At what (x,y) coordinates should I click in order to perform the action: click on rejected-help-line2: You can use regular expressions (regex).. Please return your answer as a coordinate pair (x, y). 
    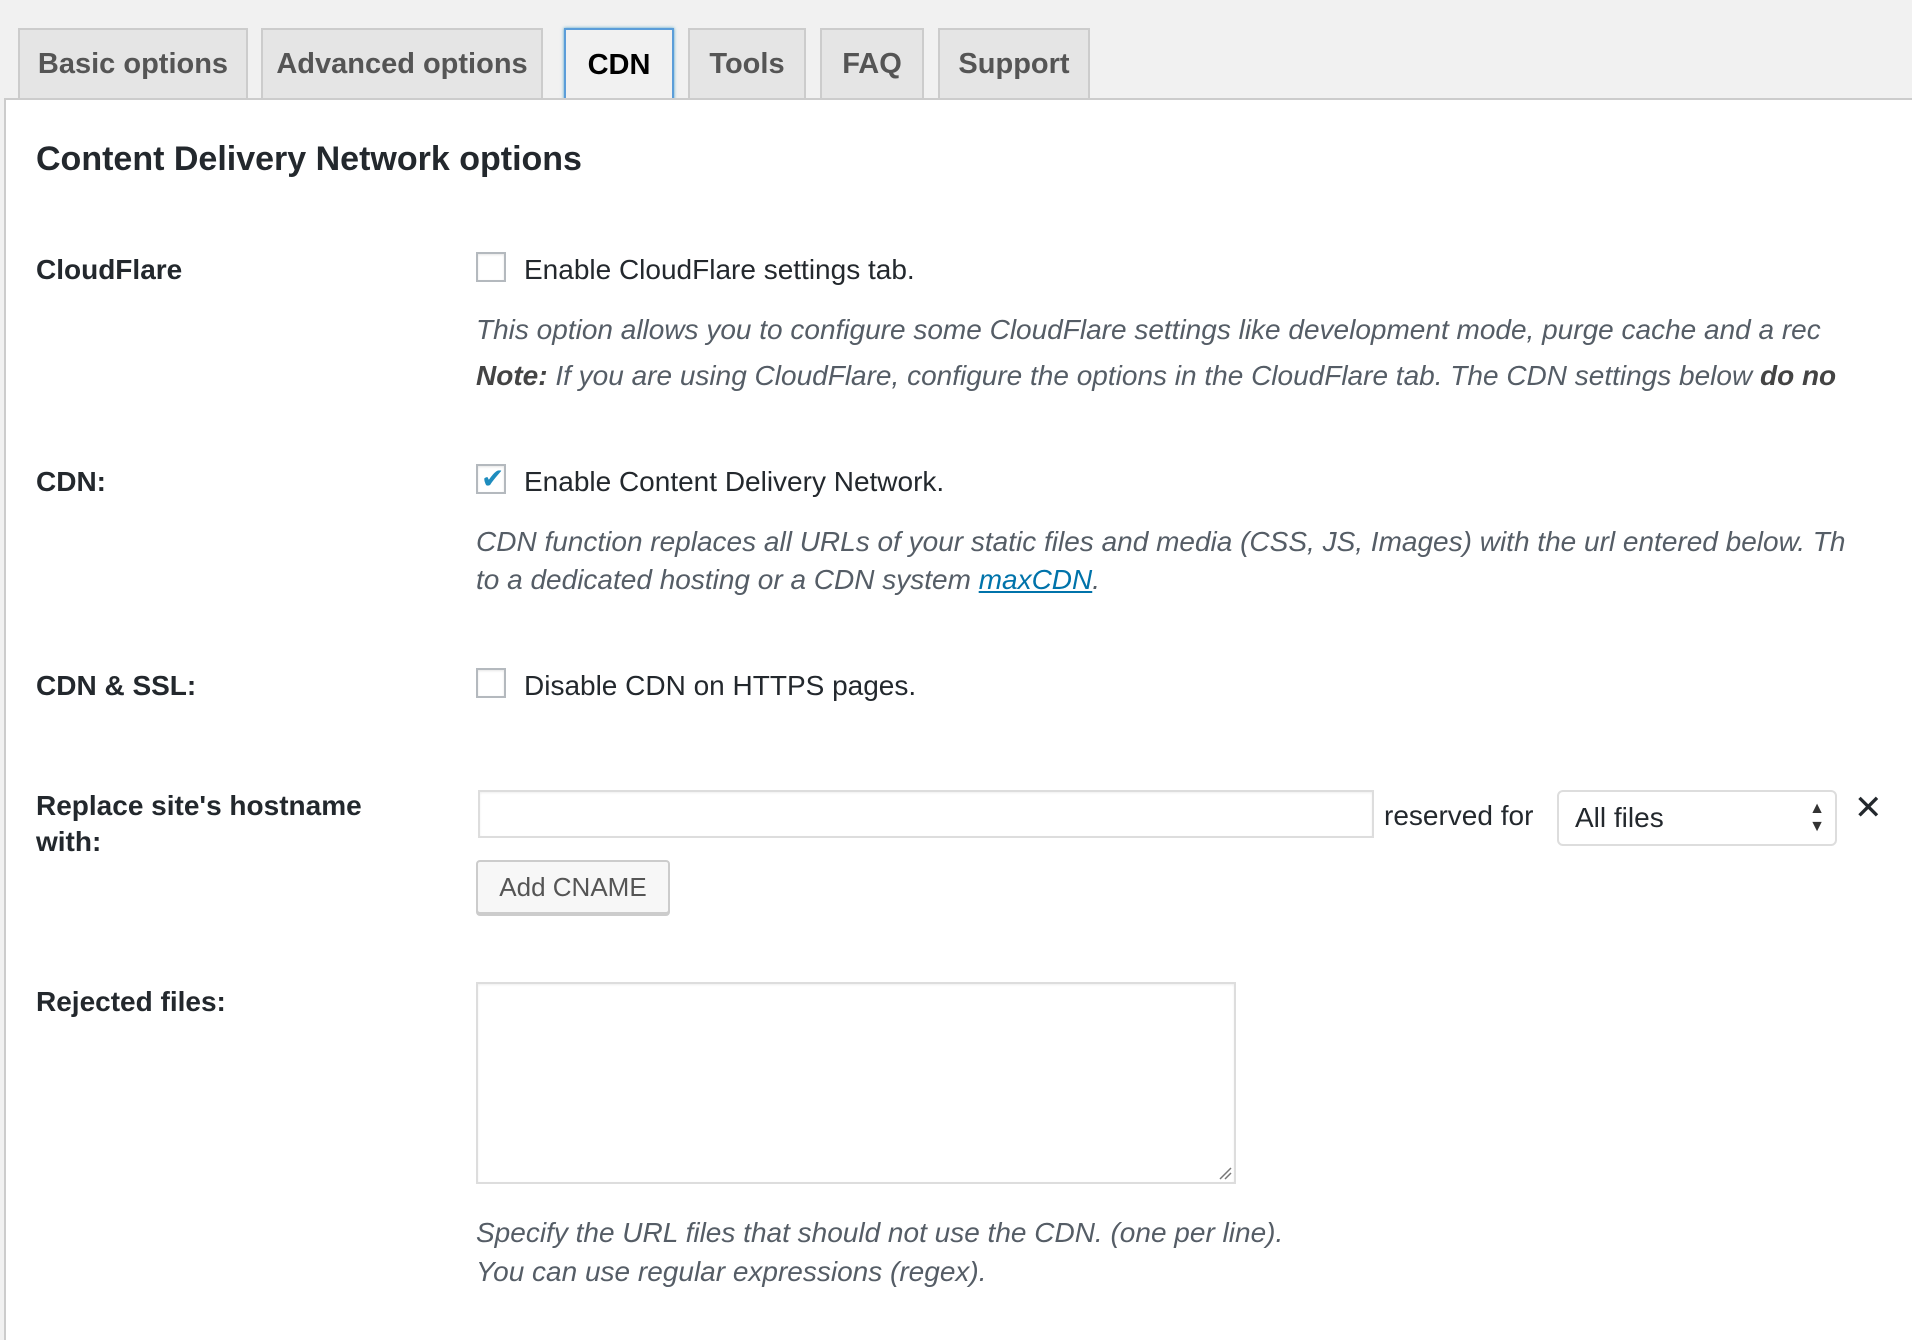
    Looking at the image, I should click on (731, 1271).